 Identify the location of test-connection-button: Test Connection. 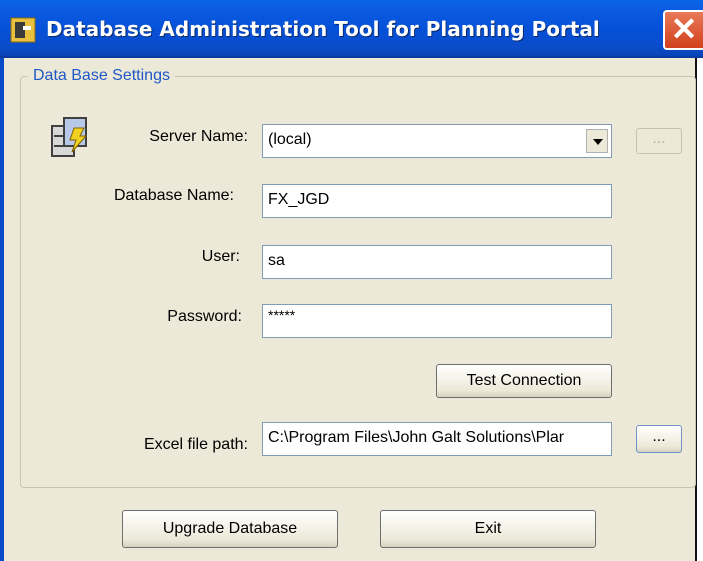
(524, 381).